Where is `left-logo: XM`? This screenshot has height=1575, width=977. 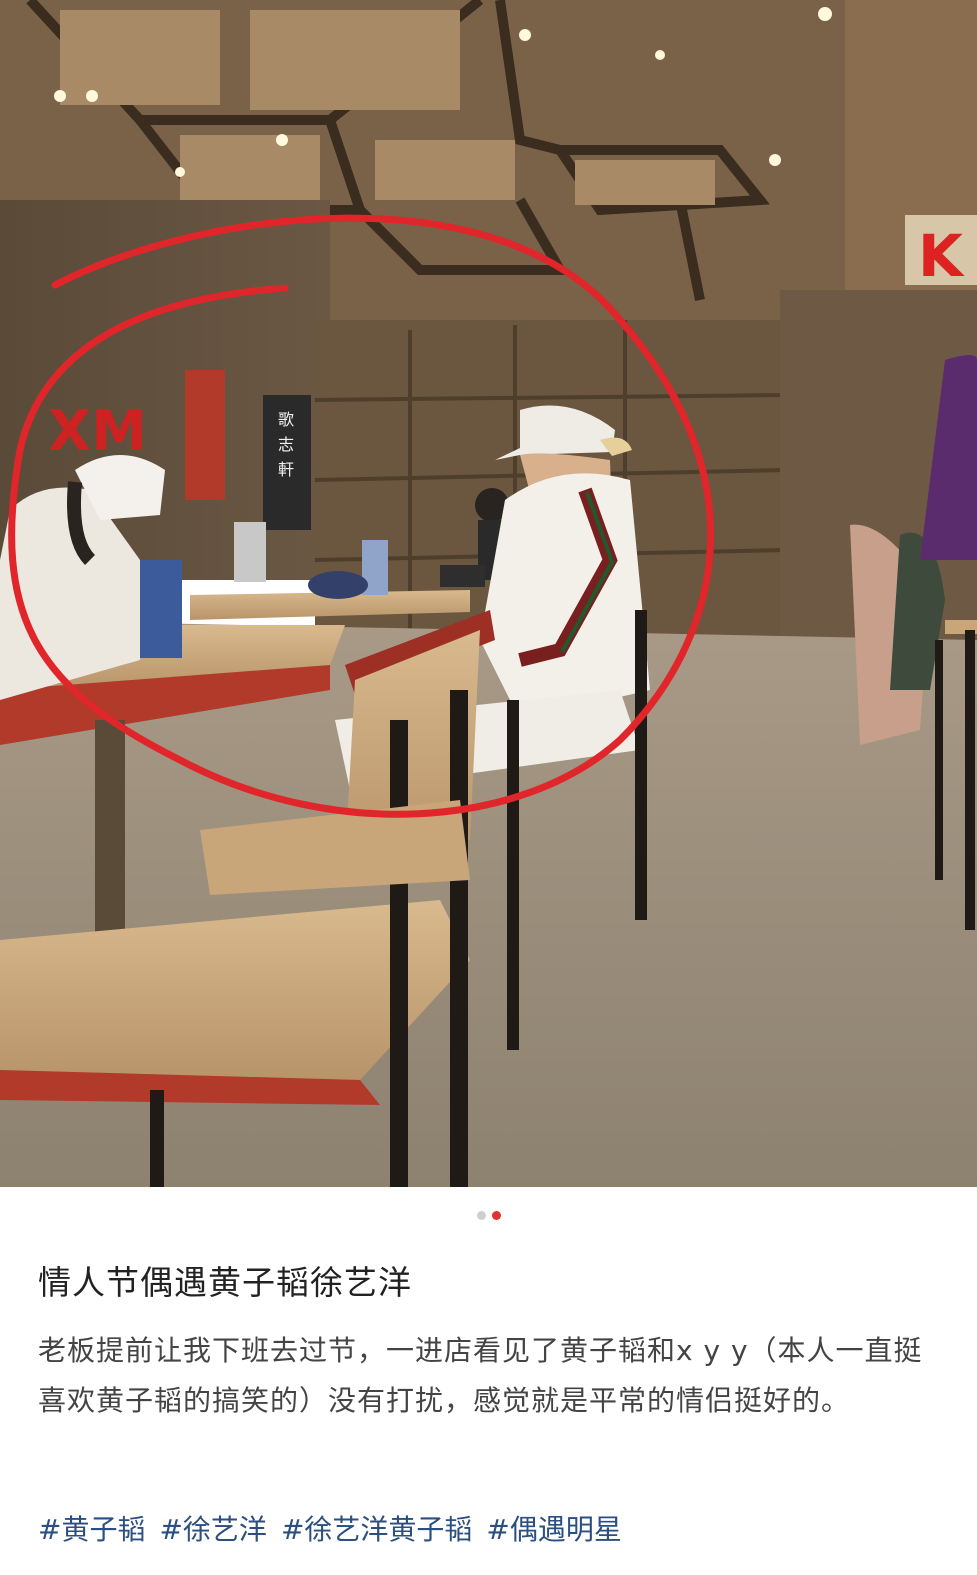
left-logo: XM is located at coordinates (97, 431).